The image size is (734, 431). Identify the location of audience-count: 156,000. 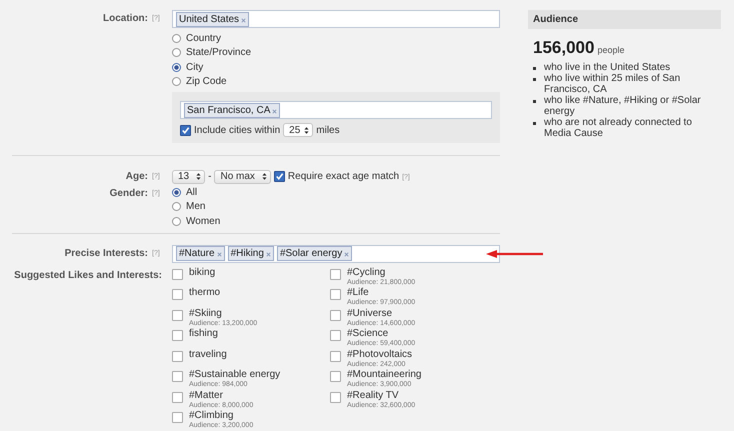
(563, 48).